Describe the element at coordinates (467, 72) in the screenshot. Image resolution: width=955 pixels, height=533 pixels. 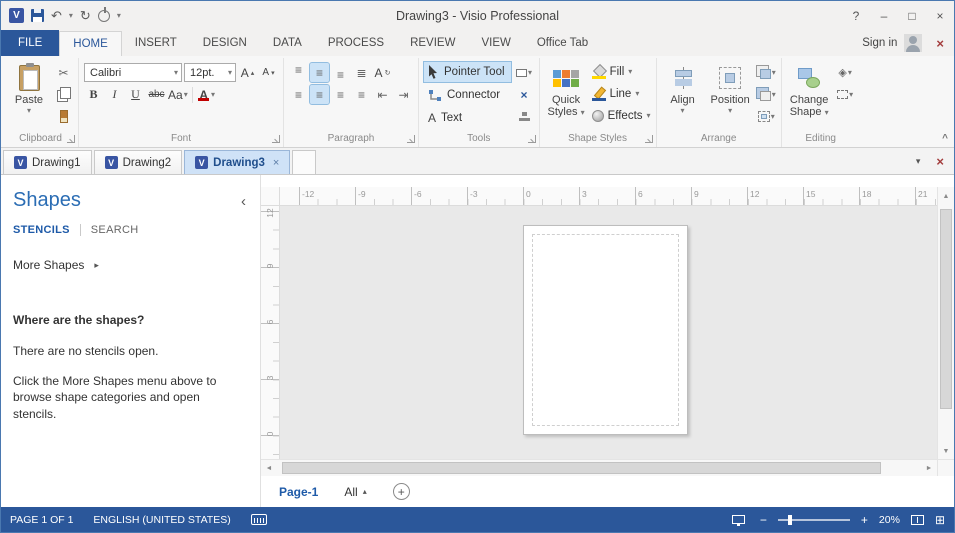
I see `pointer-tool-button: Pointer Tool` at that location.